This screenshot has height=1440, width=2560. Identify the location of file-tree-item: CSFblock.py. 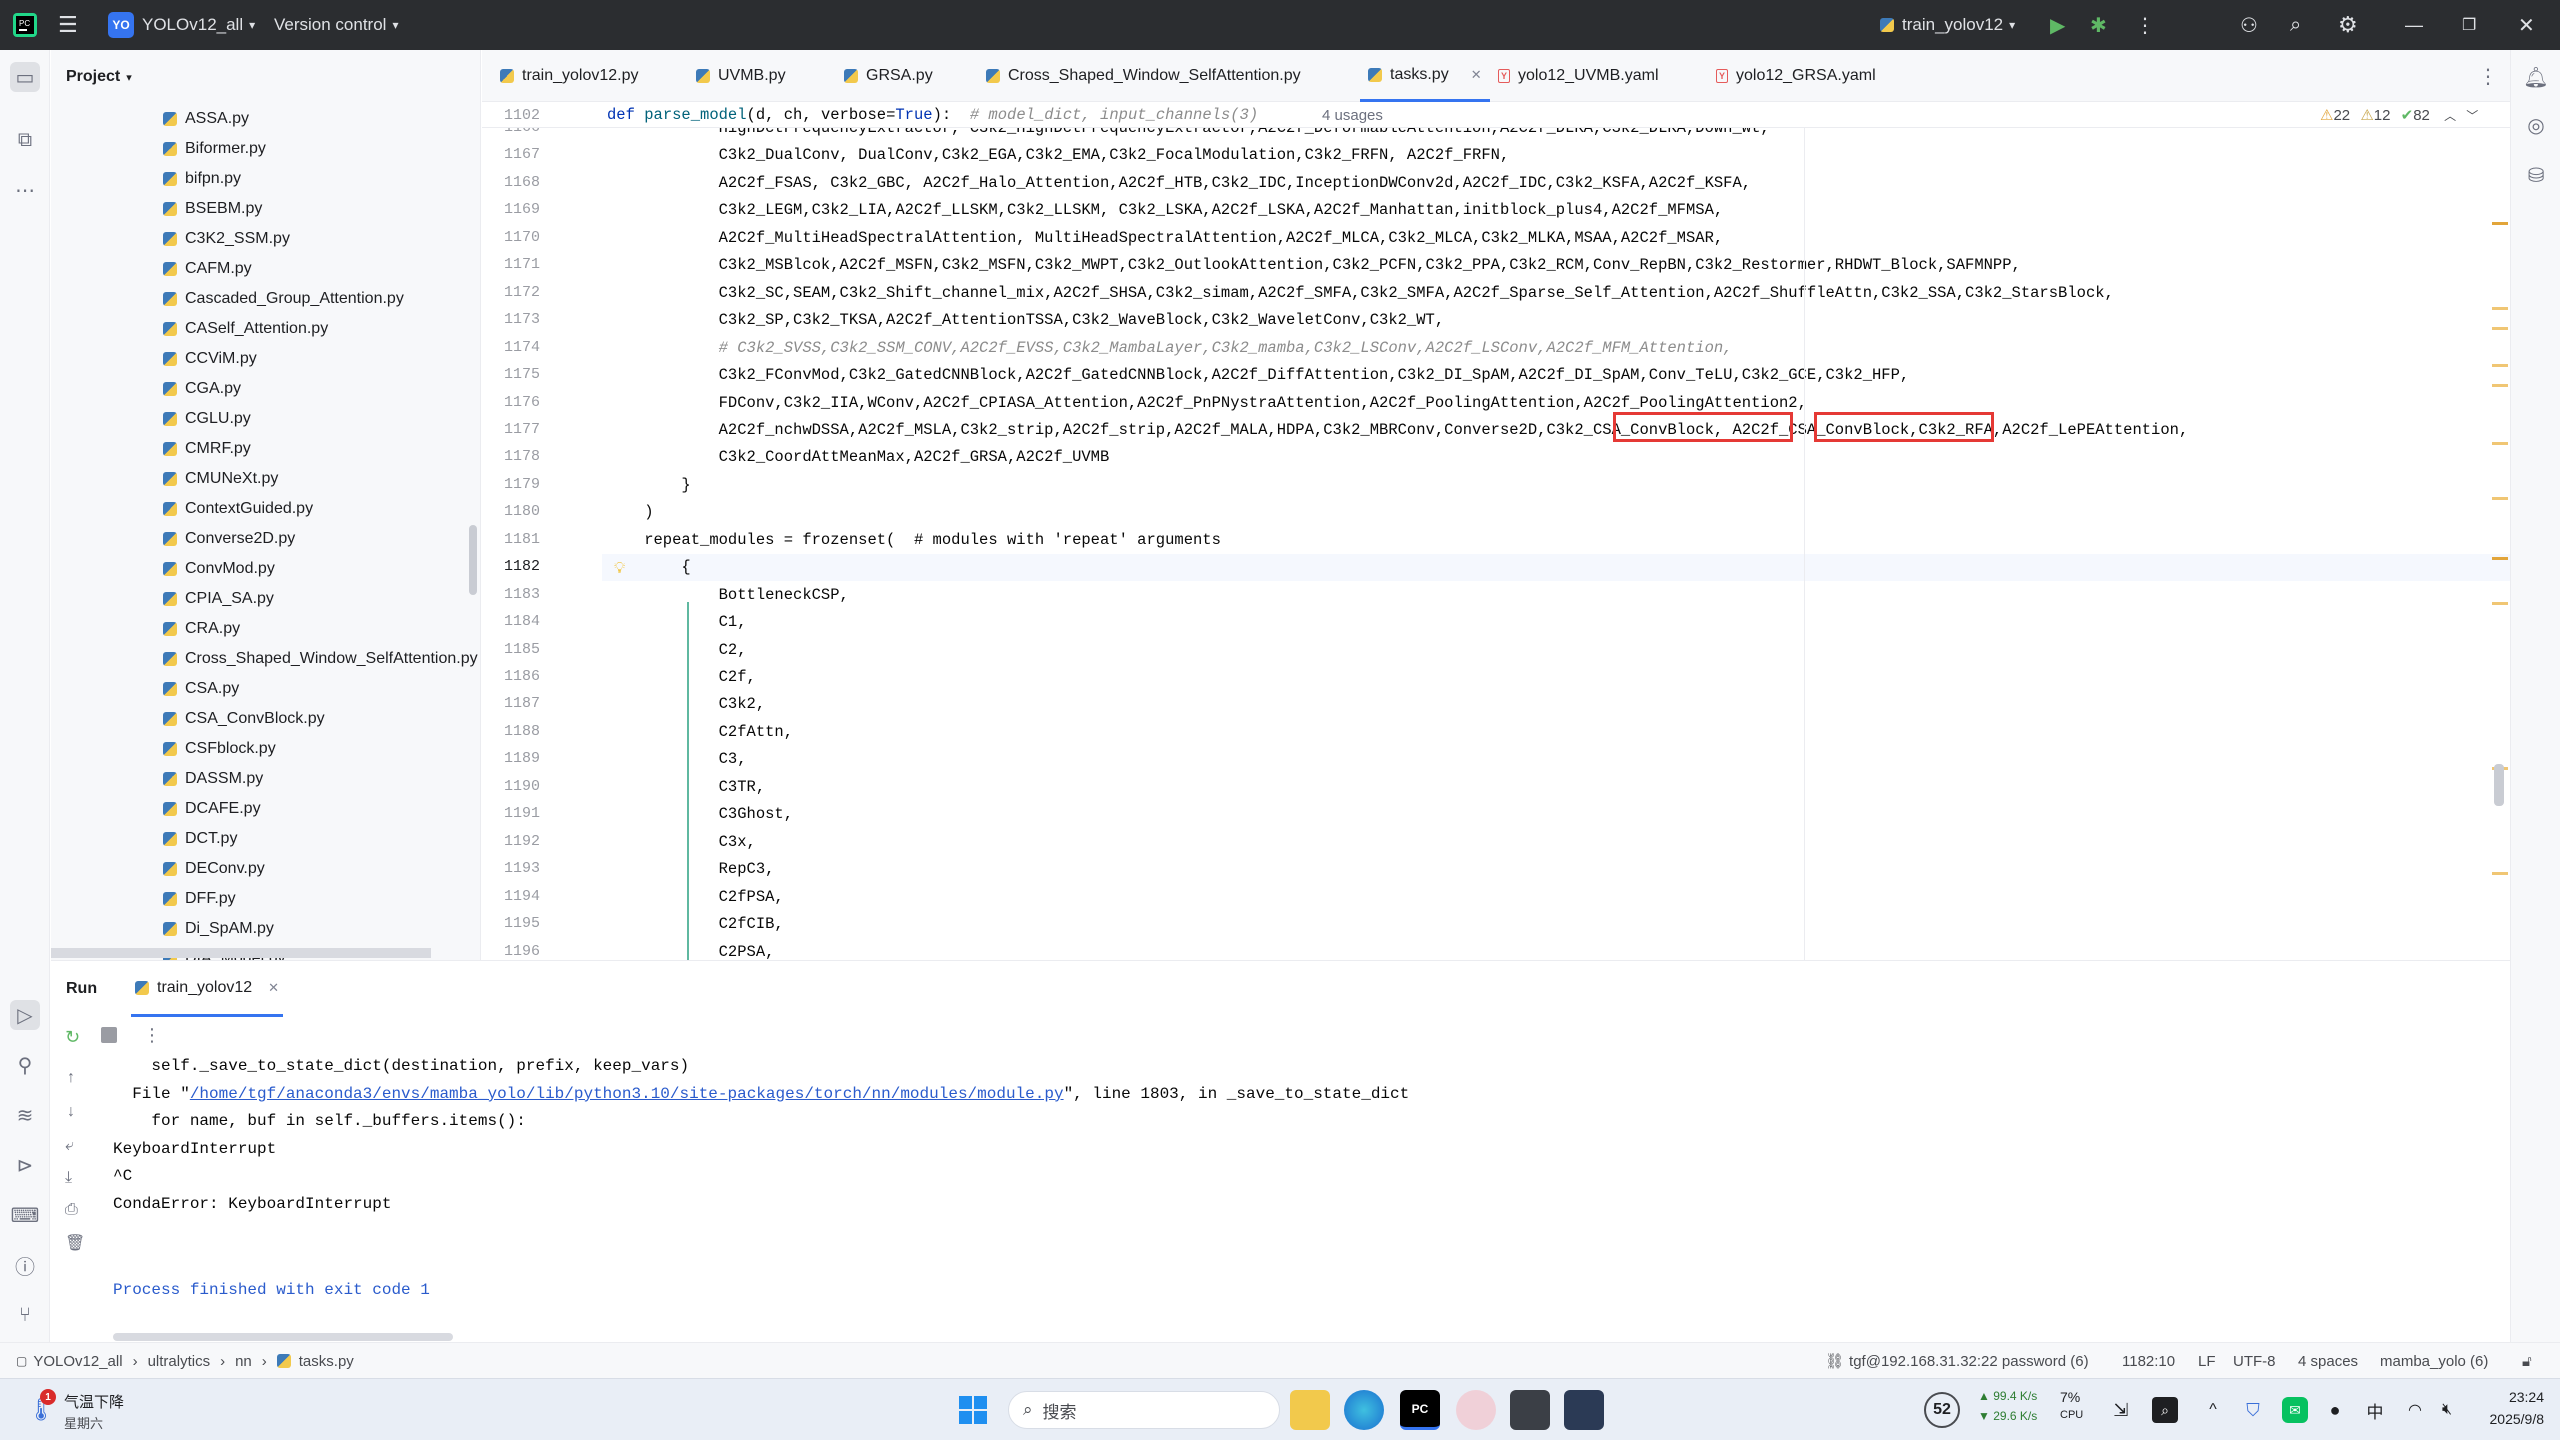
(219, 749).